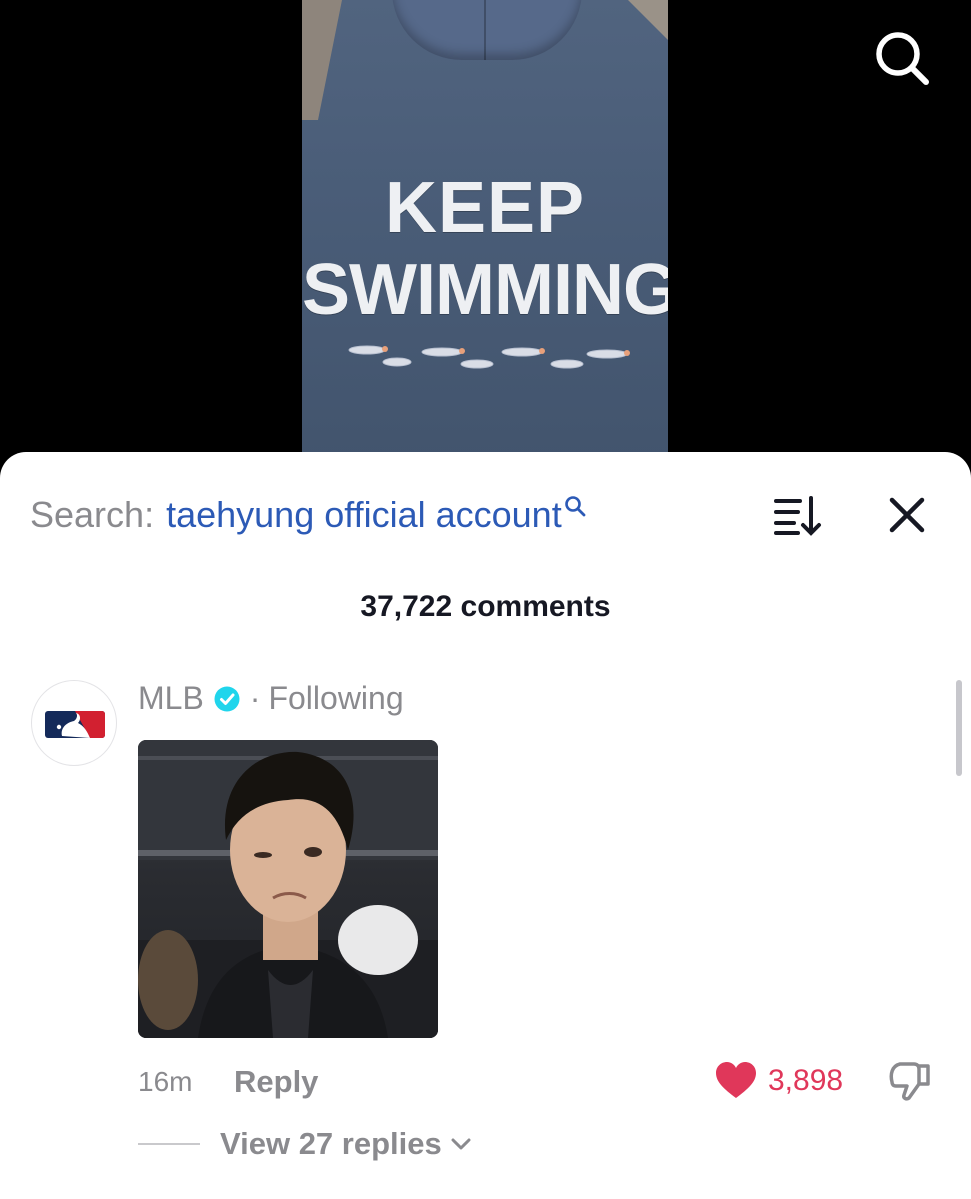 This screenshot has height=1199, width=971. Describe the element at coordinates (336, 698) in the screenshot. I see `follow-status: Following` at that location.